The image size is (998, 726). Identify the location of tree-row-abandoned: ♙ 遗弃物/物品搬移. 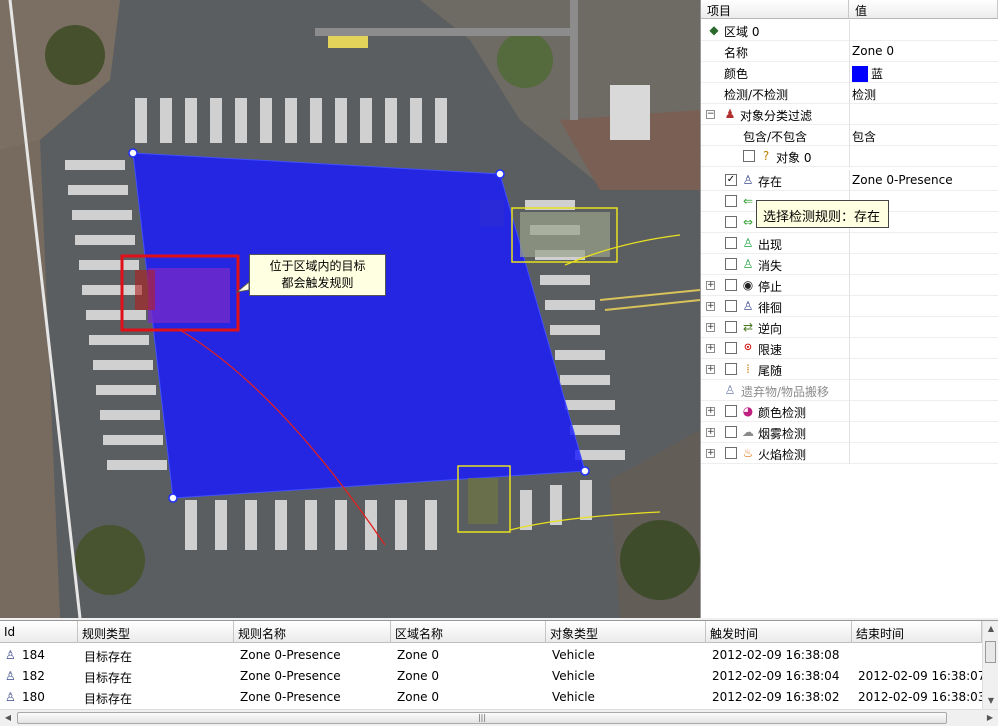
(849, 390).